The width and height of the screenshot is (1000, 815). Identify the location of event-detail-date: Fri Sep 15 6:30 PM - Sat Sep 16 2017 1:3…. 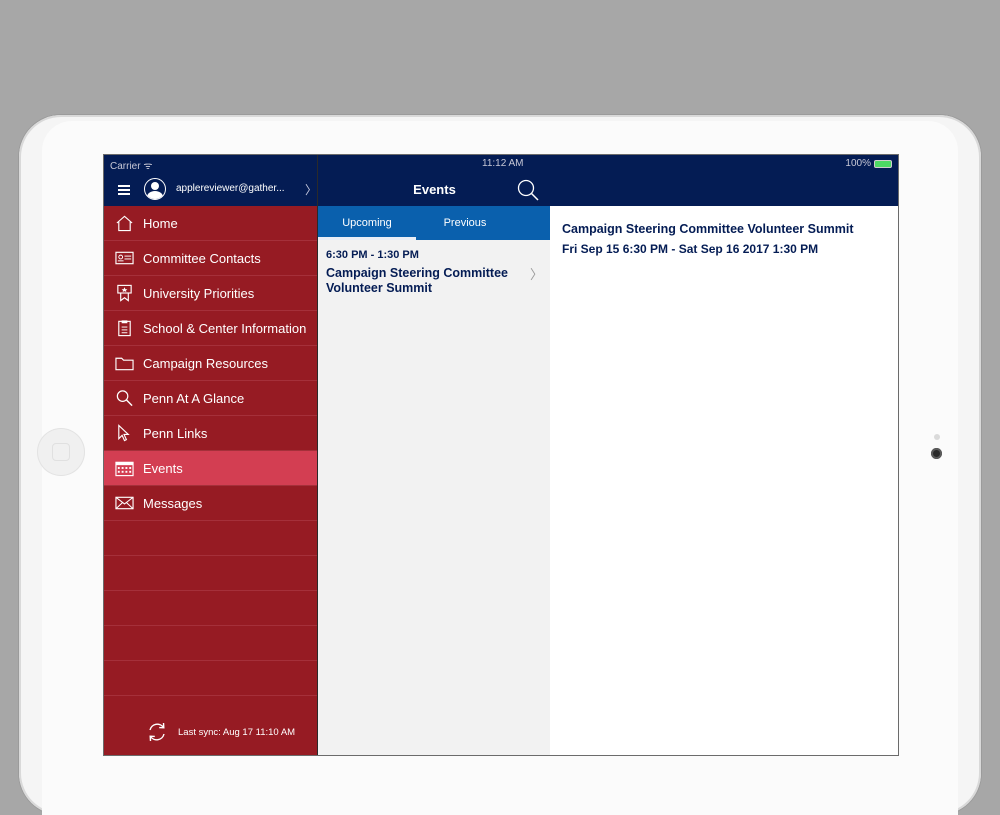
(690, 249).